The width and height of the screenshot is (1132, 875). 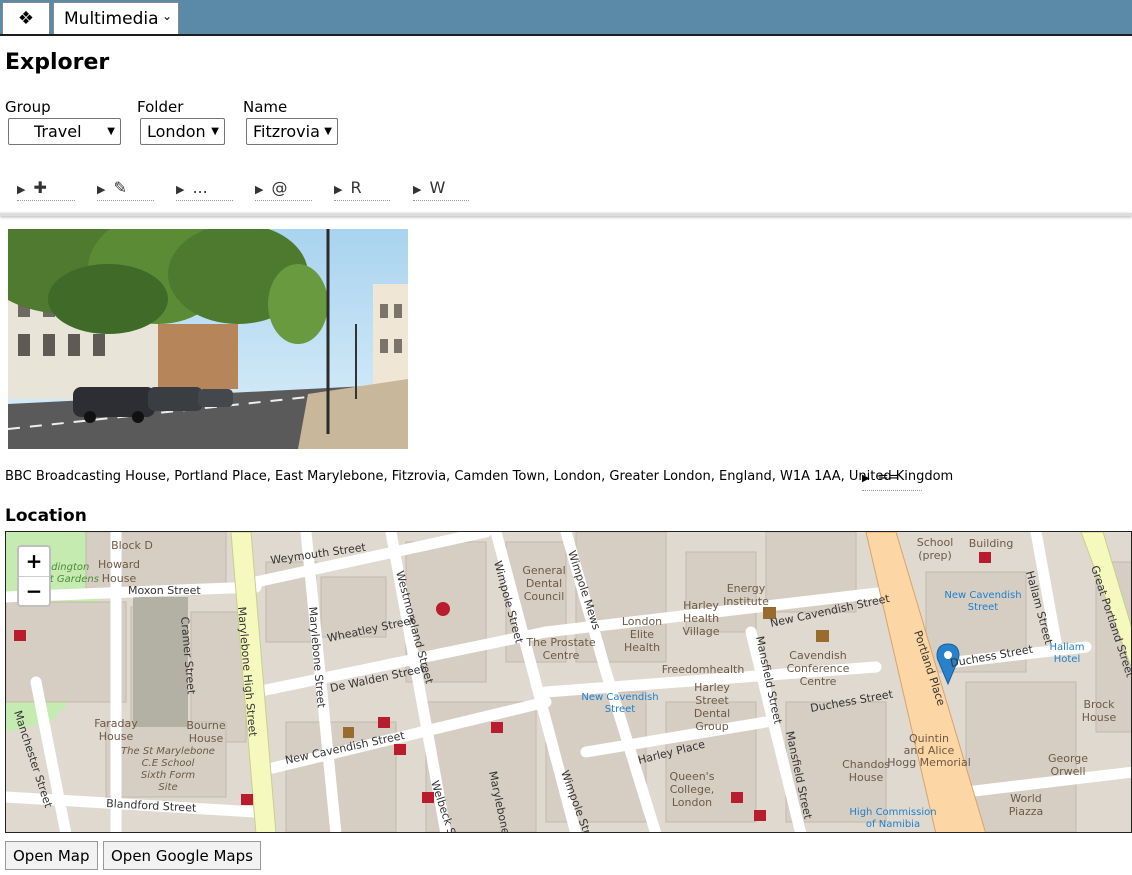 I want to click on svg-text: Bourne, so click(x=206, y=725).